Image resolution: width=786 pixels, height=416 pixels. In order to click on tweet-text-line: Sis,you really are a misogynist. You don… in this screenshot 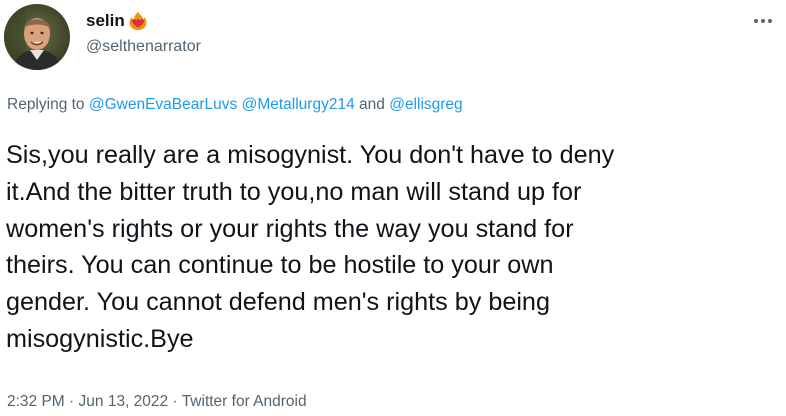, I will do `click(310, 155)`.